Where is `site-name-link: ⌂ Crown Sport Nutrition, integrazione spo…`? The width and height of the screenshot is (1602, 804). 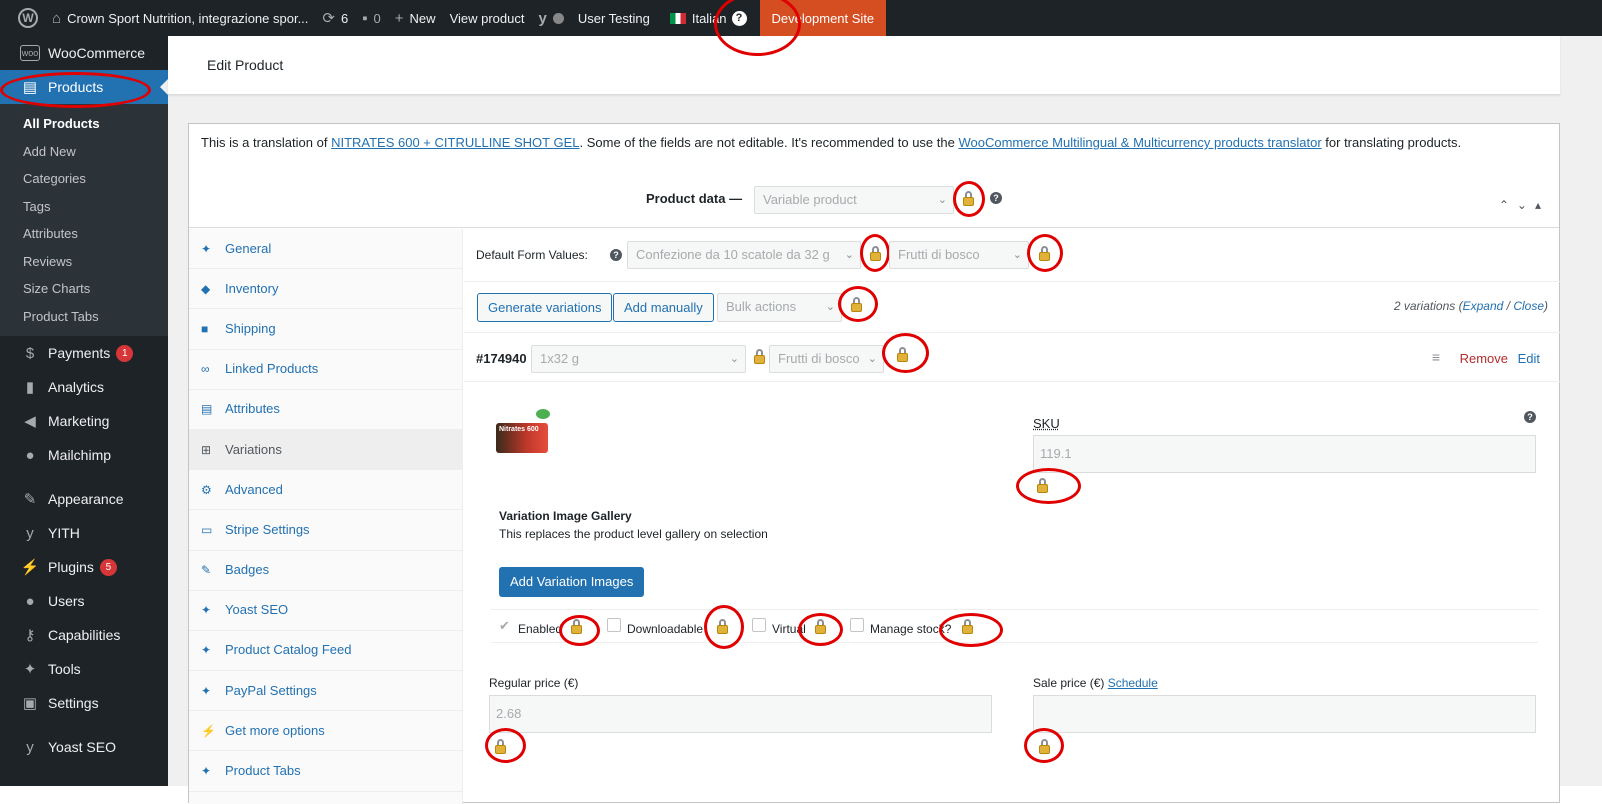
site-name-link: ⌂ Crown Sport Nutrition, integrazione spo… is located at coordinates (180, 18).